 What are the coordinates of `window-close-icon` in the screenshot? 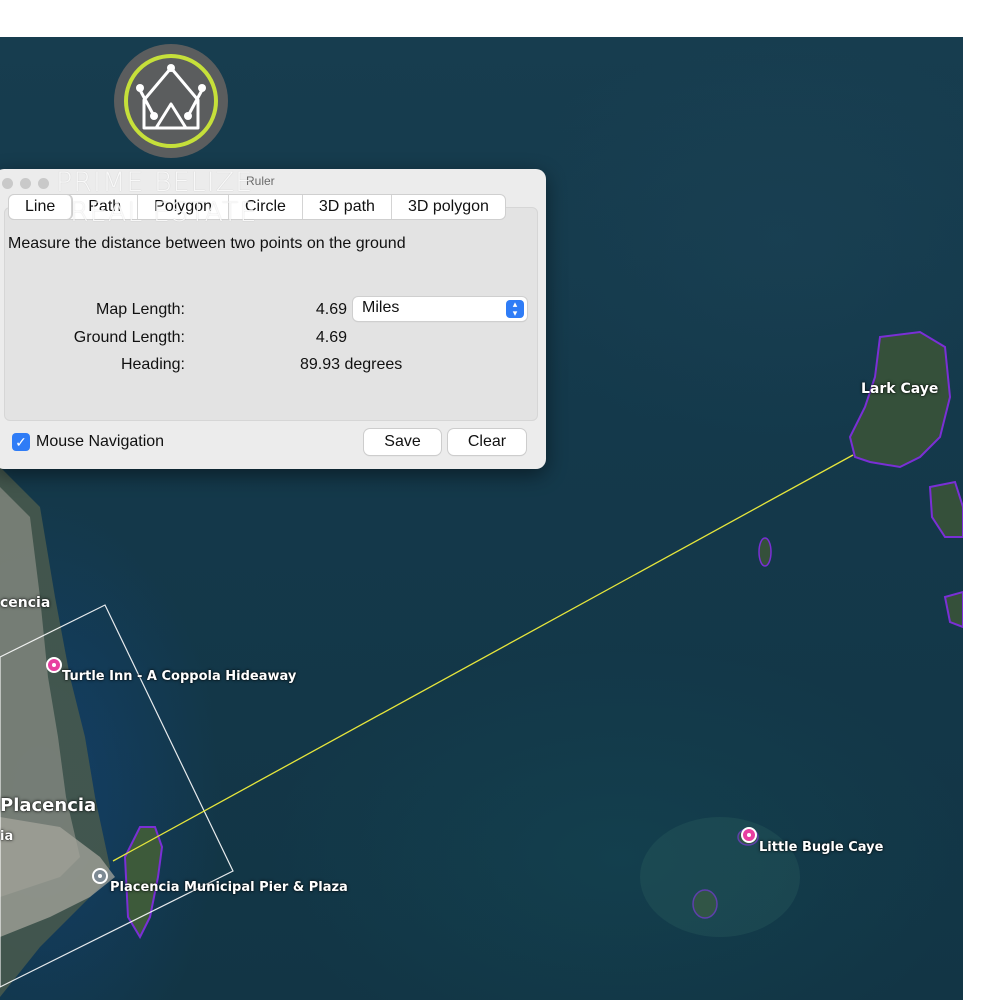 It's located at (7, 183).